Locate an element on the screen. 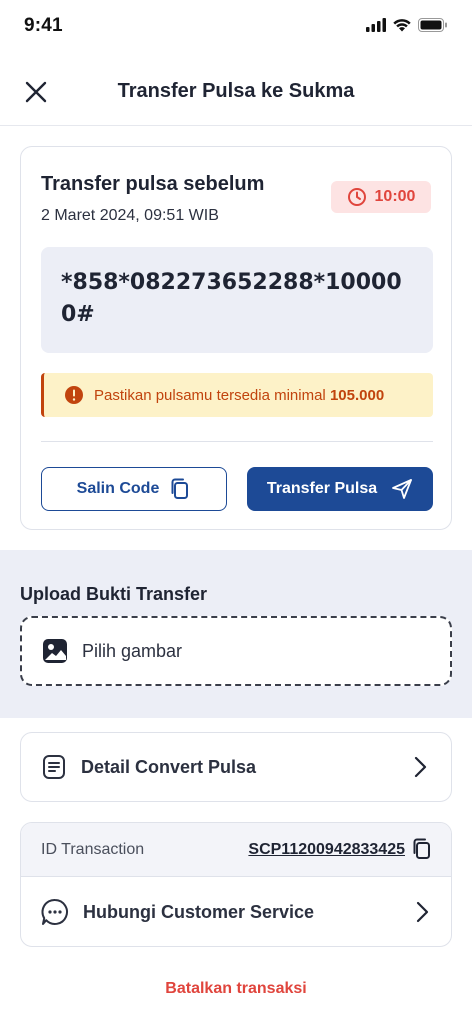  document-icon is located at coordinates (54, 767).